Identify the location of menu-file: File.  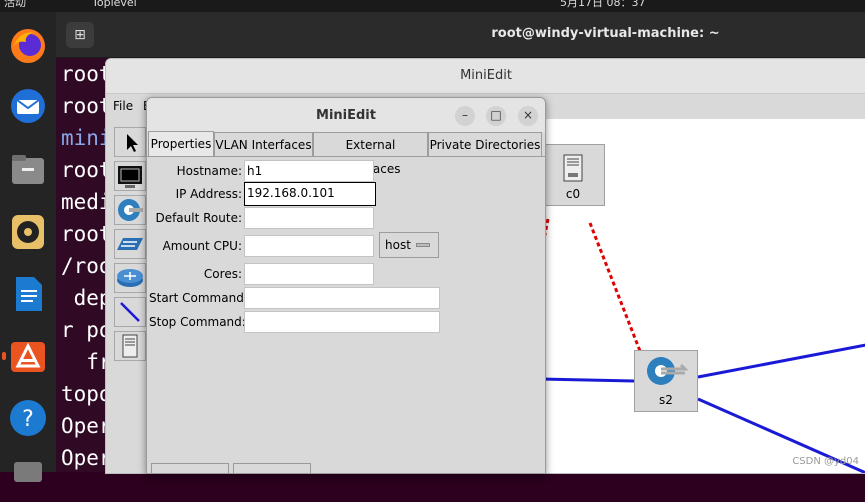
(123, 106).